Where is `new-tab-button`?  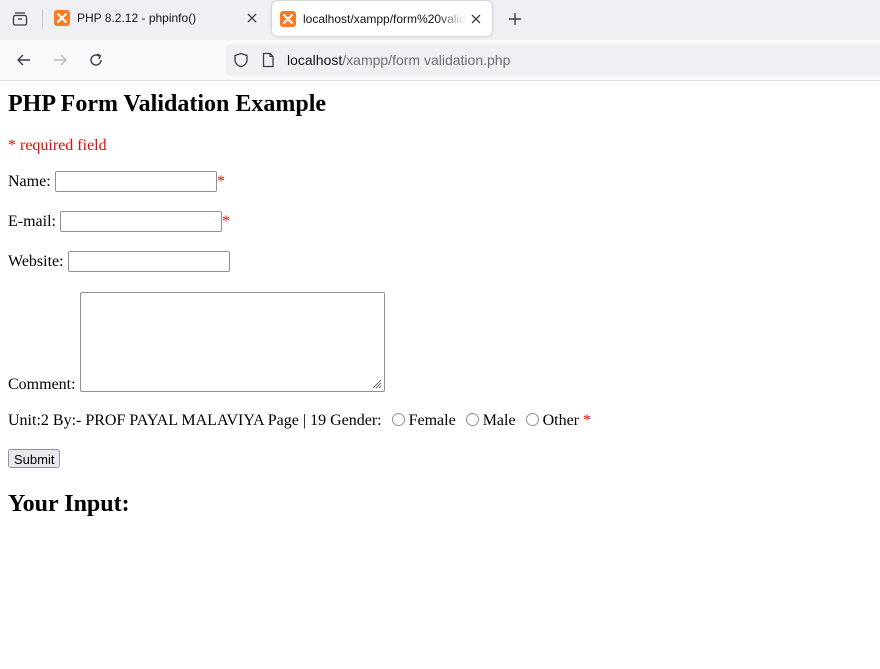
new-tab-button is located at coordinates (515, 19).